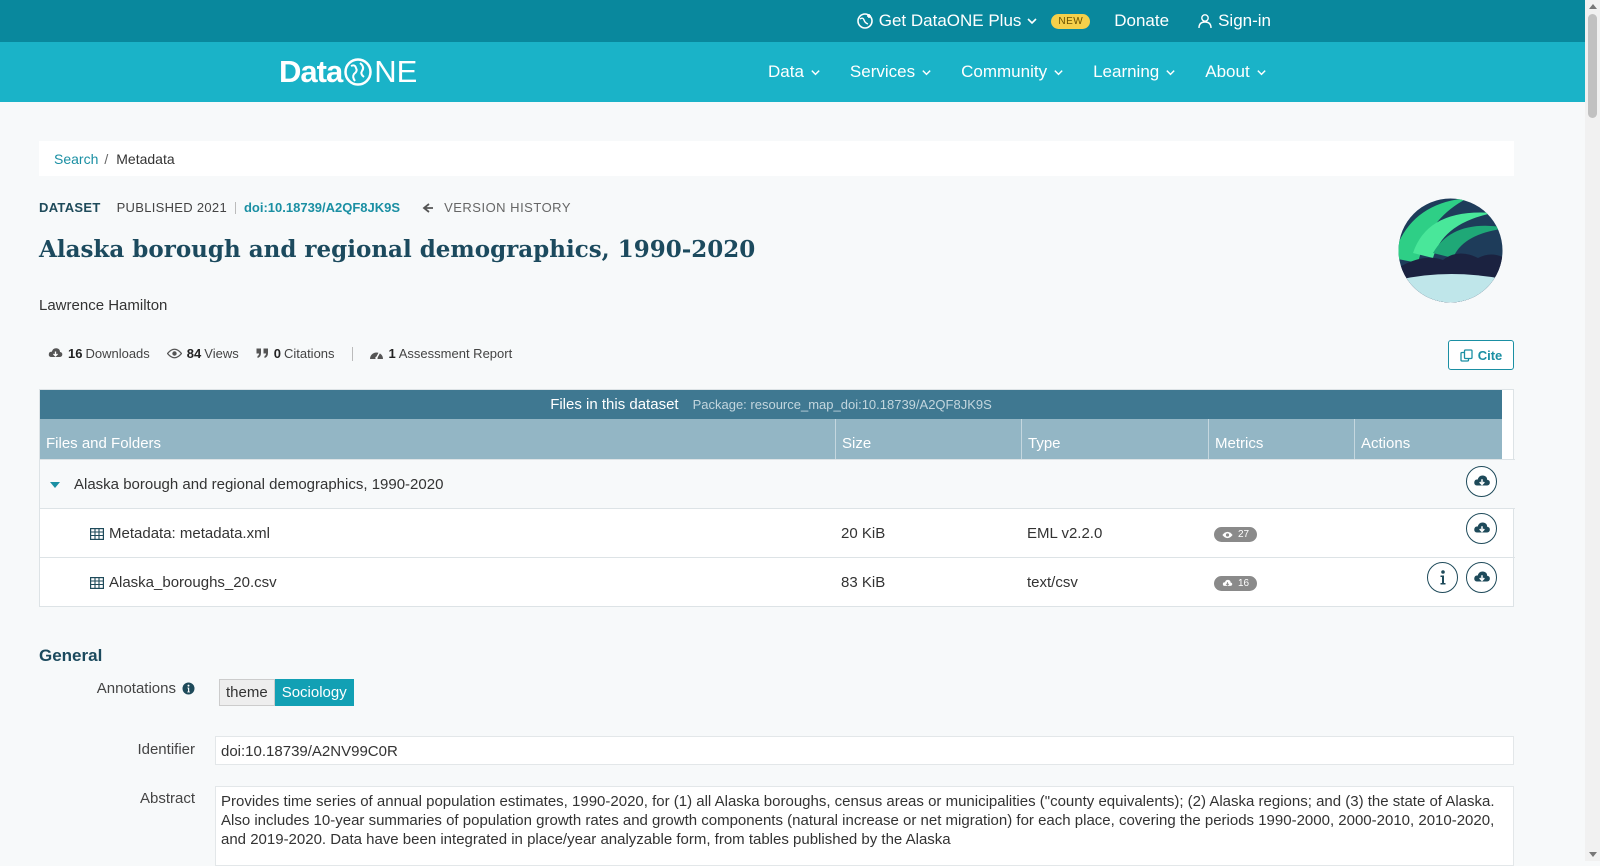 Image resolution: width=1600 pixels, height=866 pixels. Describe the element at coordinates (99, 353) in the screenshot. I see `downloads-stat: 16 Downloads` at that location.